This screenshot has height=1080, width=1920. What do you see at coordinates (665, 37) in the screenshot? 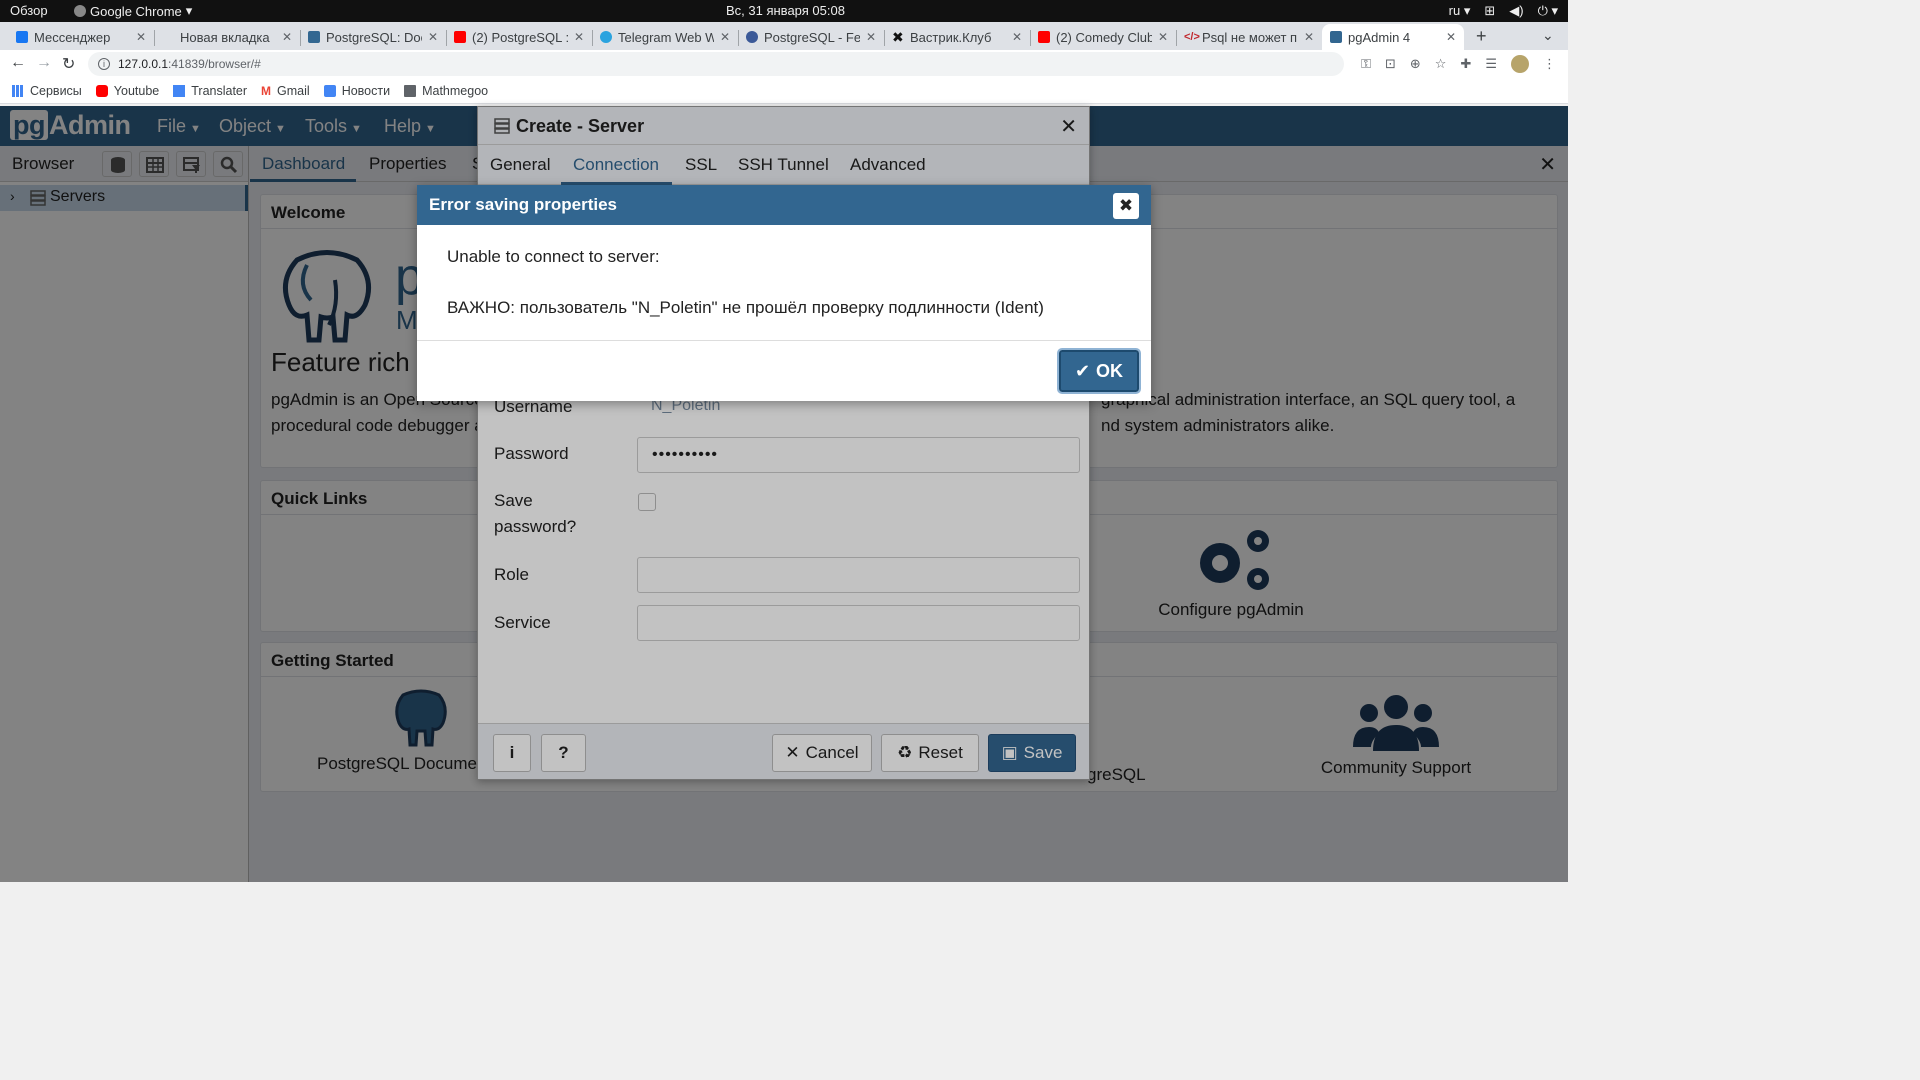
I see `browser-tab: Telegram Web W ✕` at bounding box center [665, 37].